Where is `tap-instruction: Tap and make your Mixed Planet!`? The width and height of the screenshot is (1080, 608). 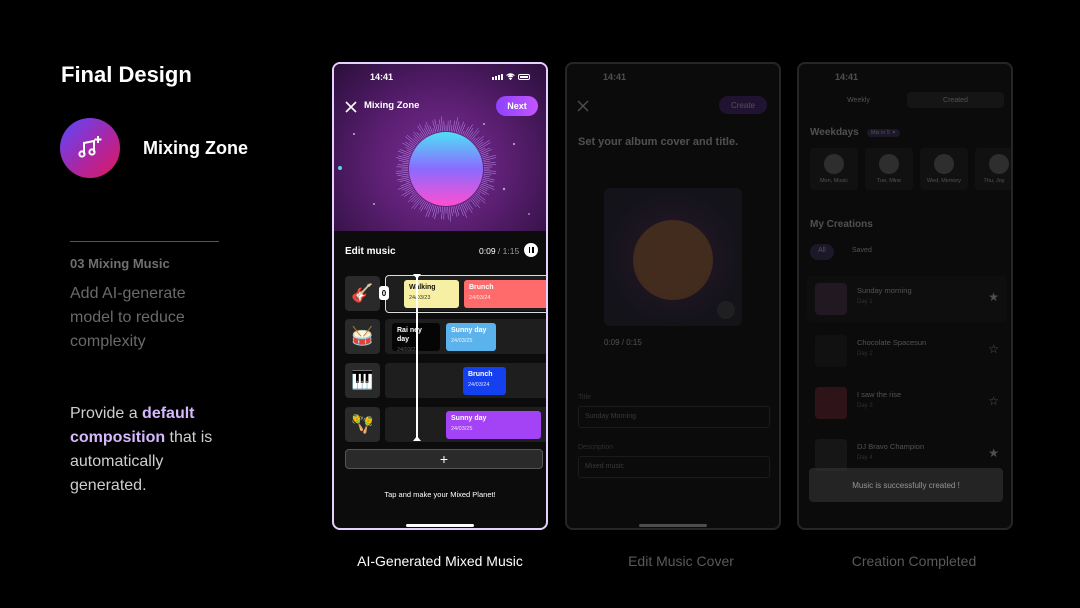 tap-instruction: Tap and make your Mixed Planet! is located at coordinates (440, 494).